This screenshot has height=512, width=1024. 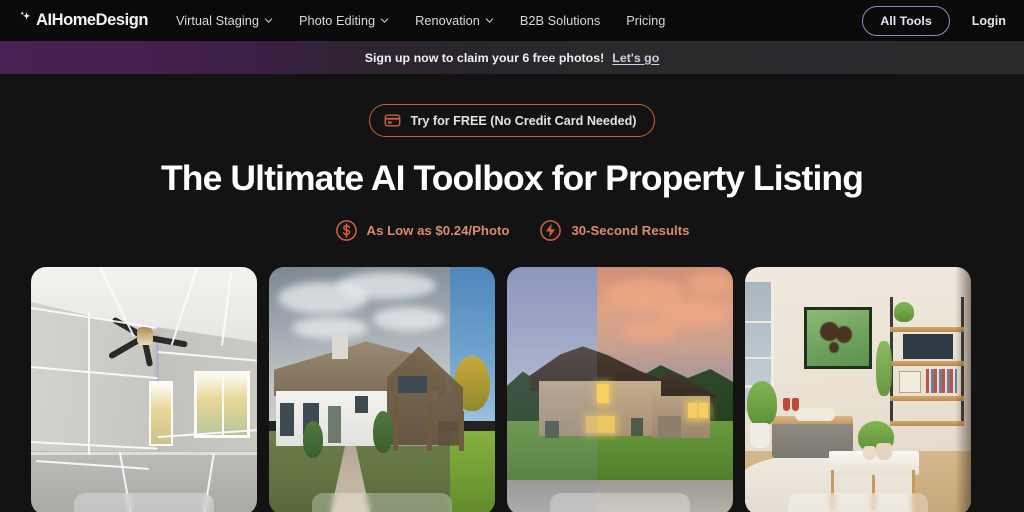 What do you see at coordinates (523, 120) in the screenshot?
I see `try-for-free-label: Try for FREE (No Credit Card Needed)` at bounding box center [523, 120].